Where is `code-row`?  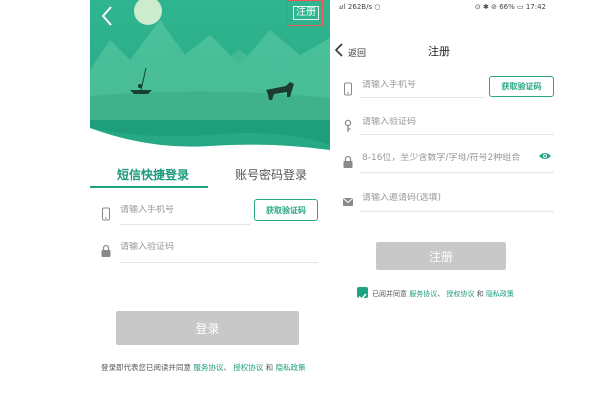
code-row is located at coordinates (205, 251).